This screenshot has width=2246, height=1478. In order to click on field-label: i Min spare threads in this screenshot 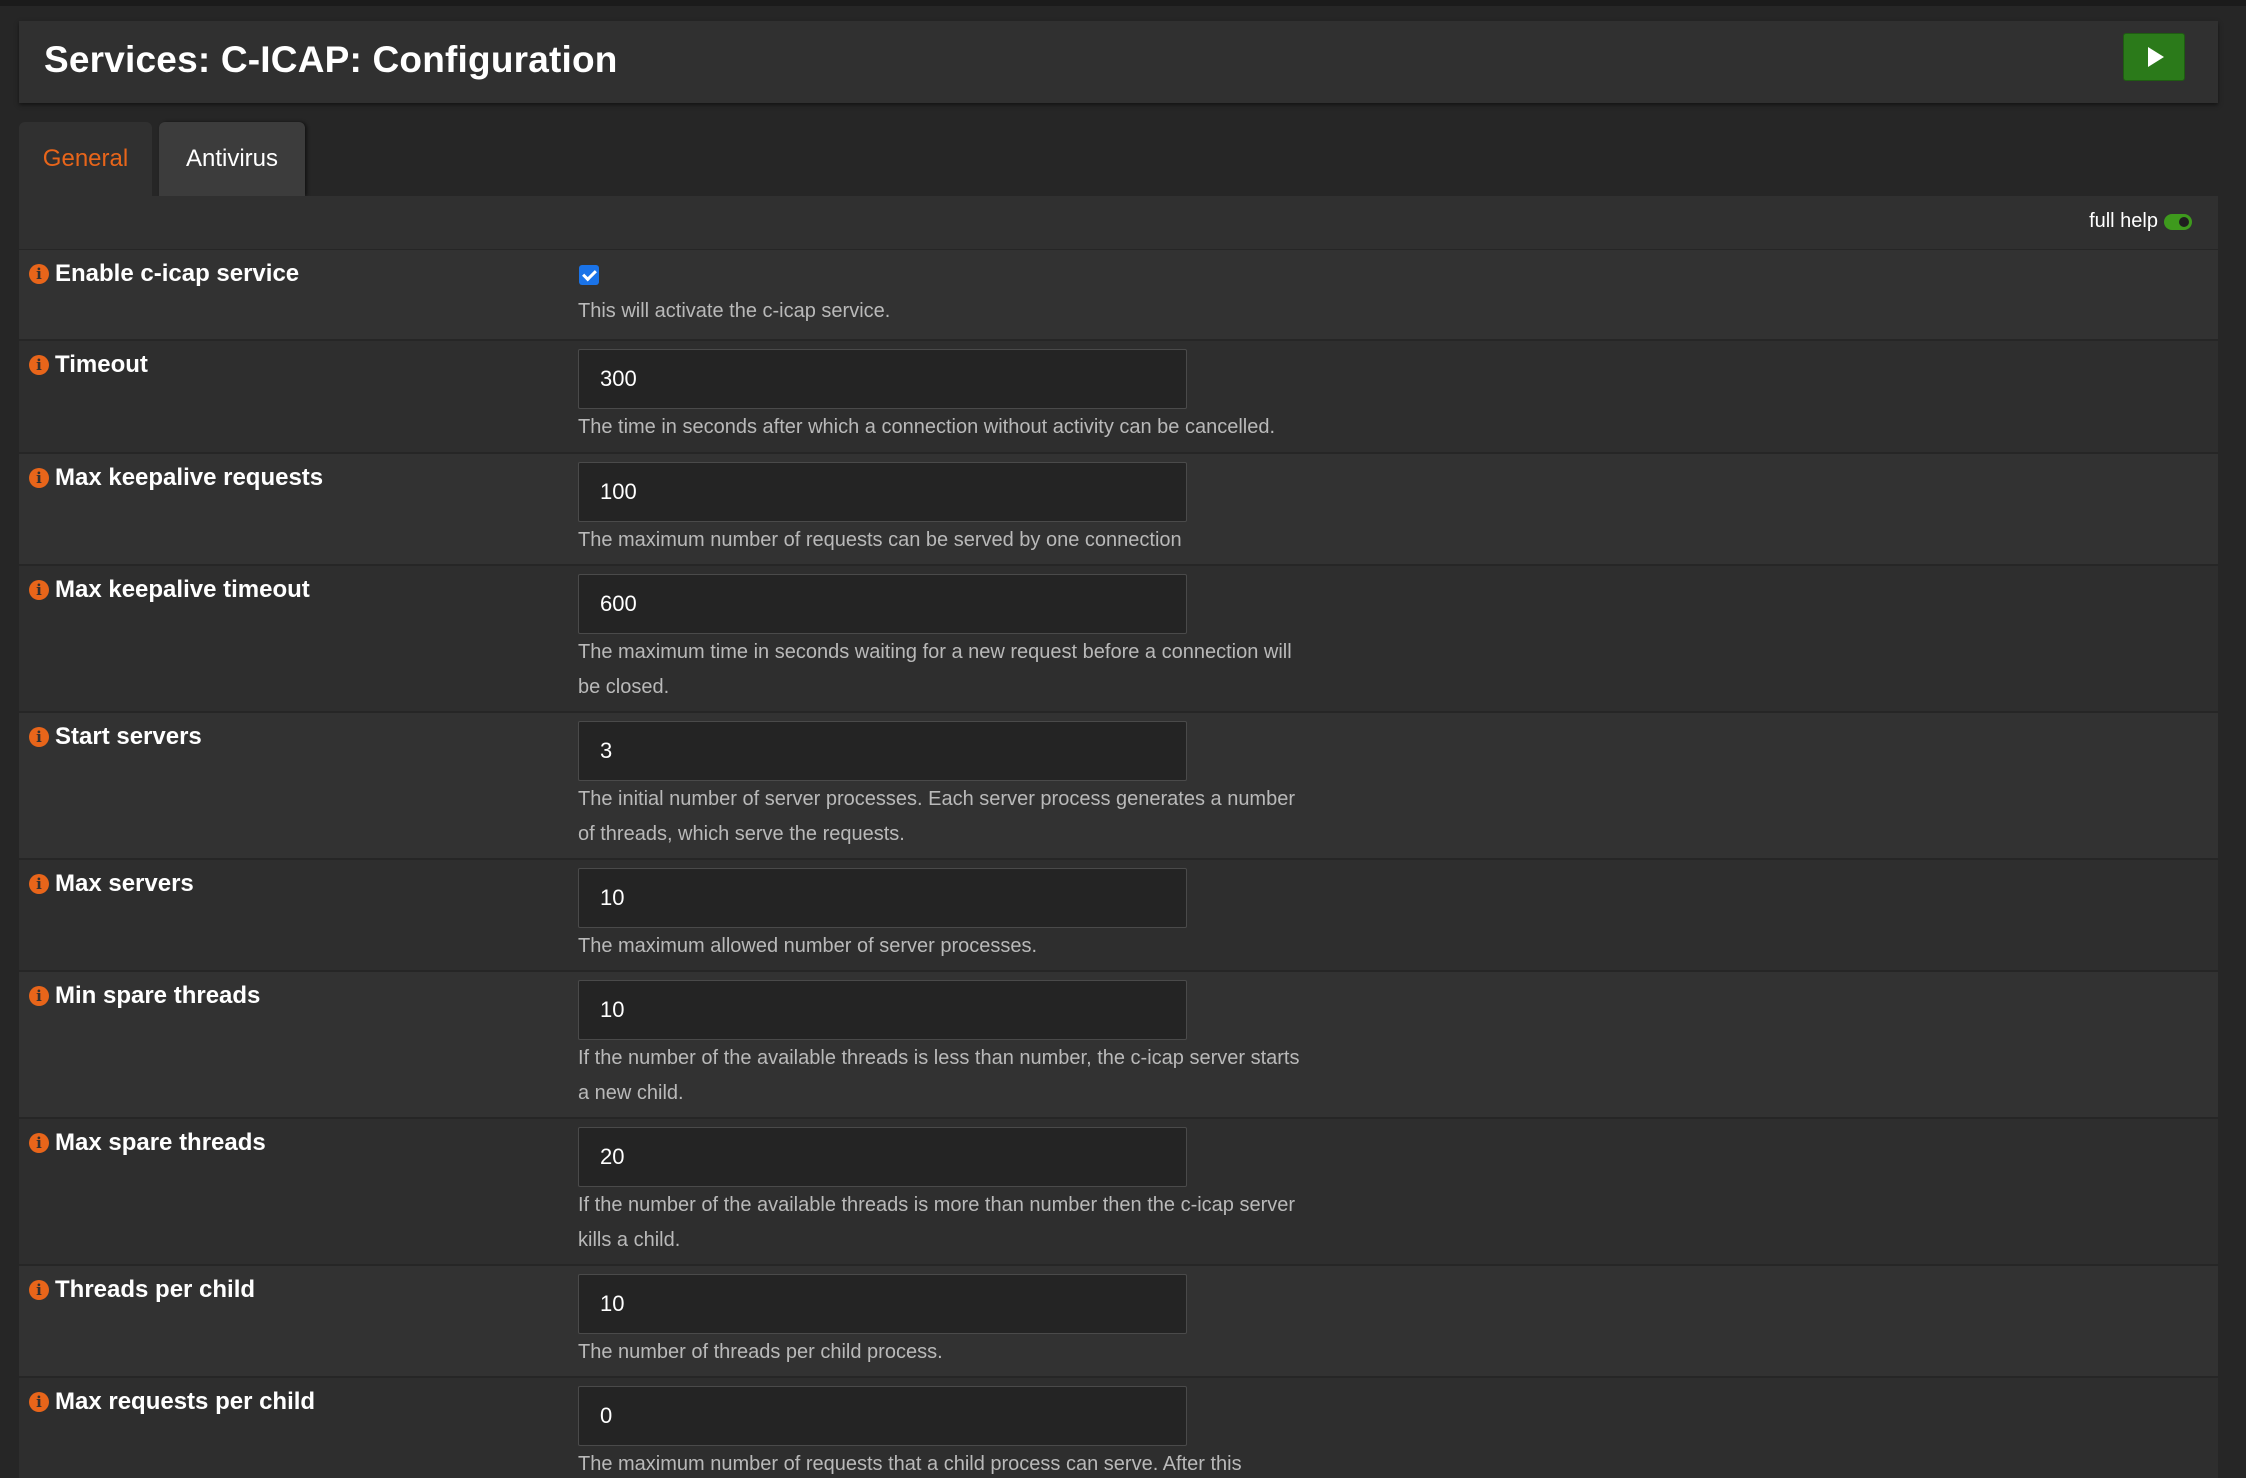, I will do `click(144, 996)`.